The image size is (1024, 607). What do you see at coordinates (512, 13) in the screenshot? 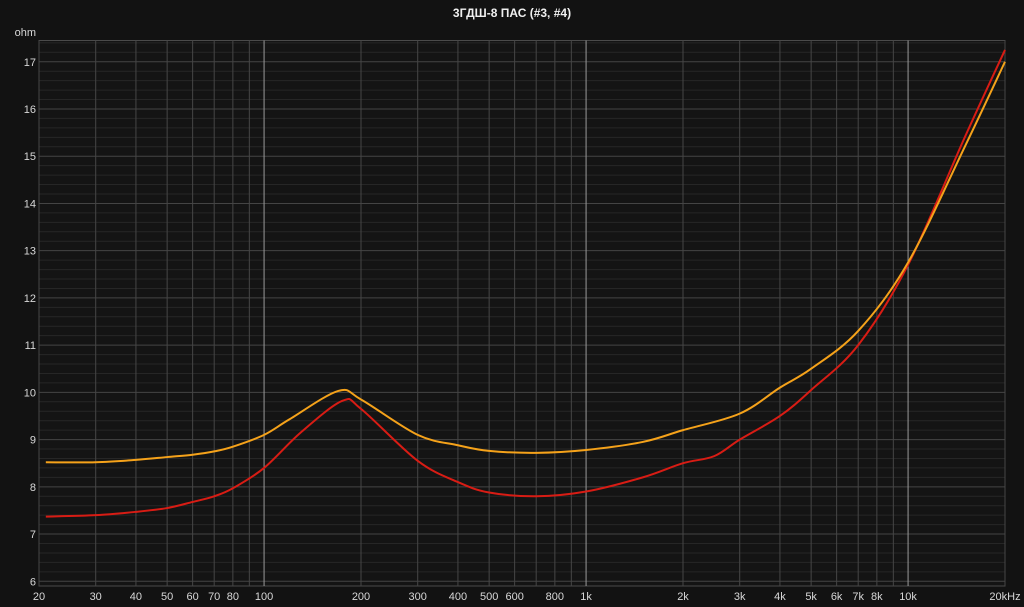
I see `chart-title: 3ГДШ-8 ПАС (#3, #4)` at bounding box center [512, 13].